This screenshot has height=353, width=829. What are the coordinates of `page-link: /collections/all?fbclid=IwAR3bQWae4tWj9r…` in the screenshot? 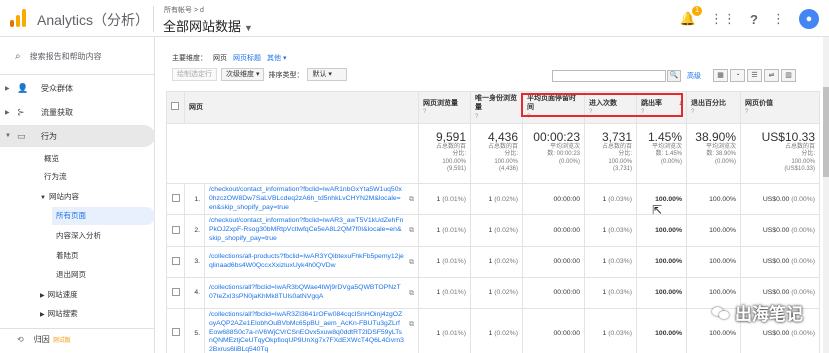 It's located at (306, 293).